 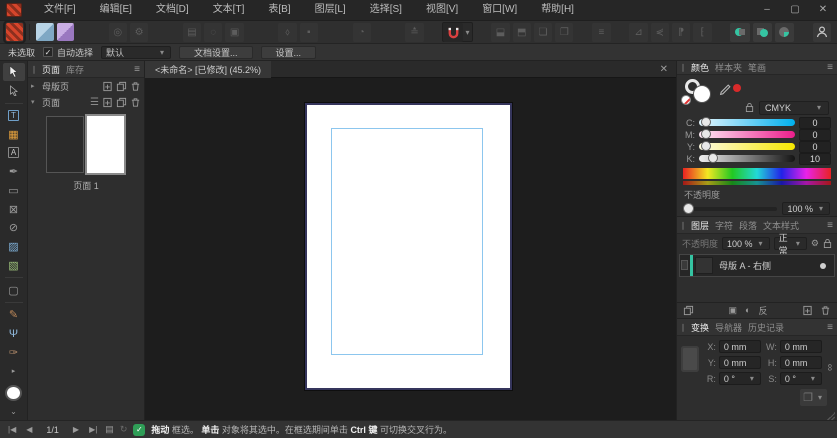 I want to click on menu-text: 文本[T], so click(x=229, y=10).